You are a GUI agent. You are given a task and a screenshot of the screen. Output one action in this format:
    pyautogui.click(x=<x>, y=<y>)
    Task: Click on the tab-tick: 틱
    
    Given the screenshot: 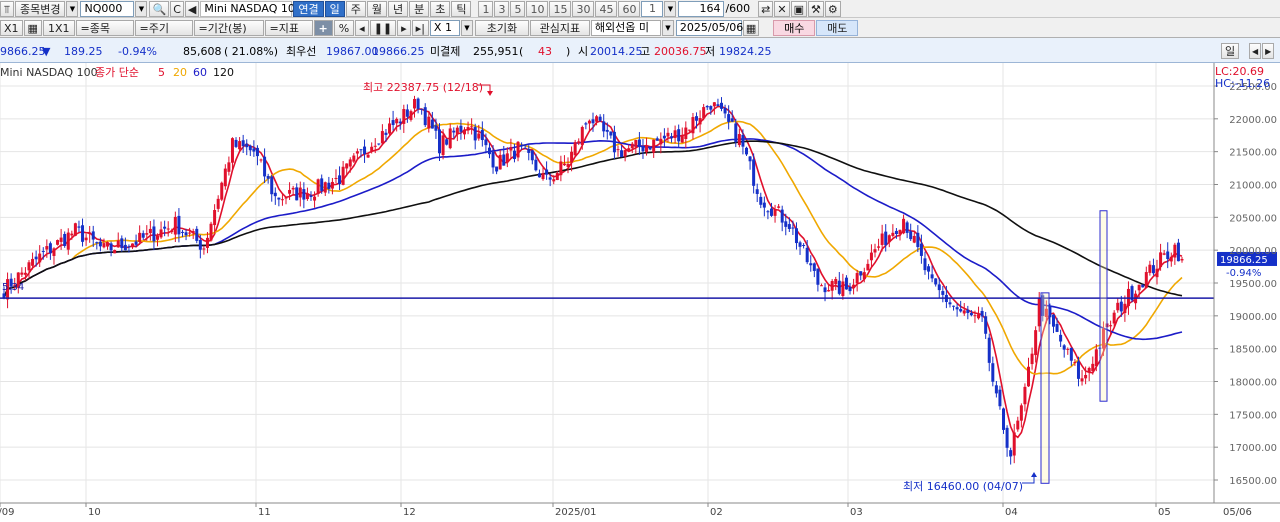 What is the action you would take?
    pyautogui.click(x=461, y=8)
    